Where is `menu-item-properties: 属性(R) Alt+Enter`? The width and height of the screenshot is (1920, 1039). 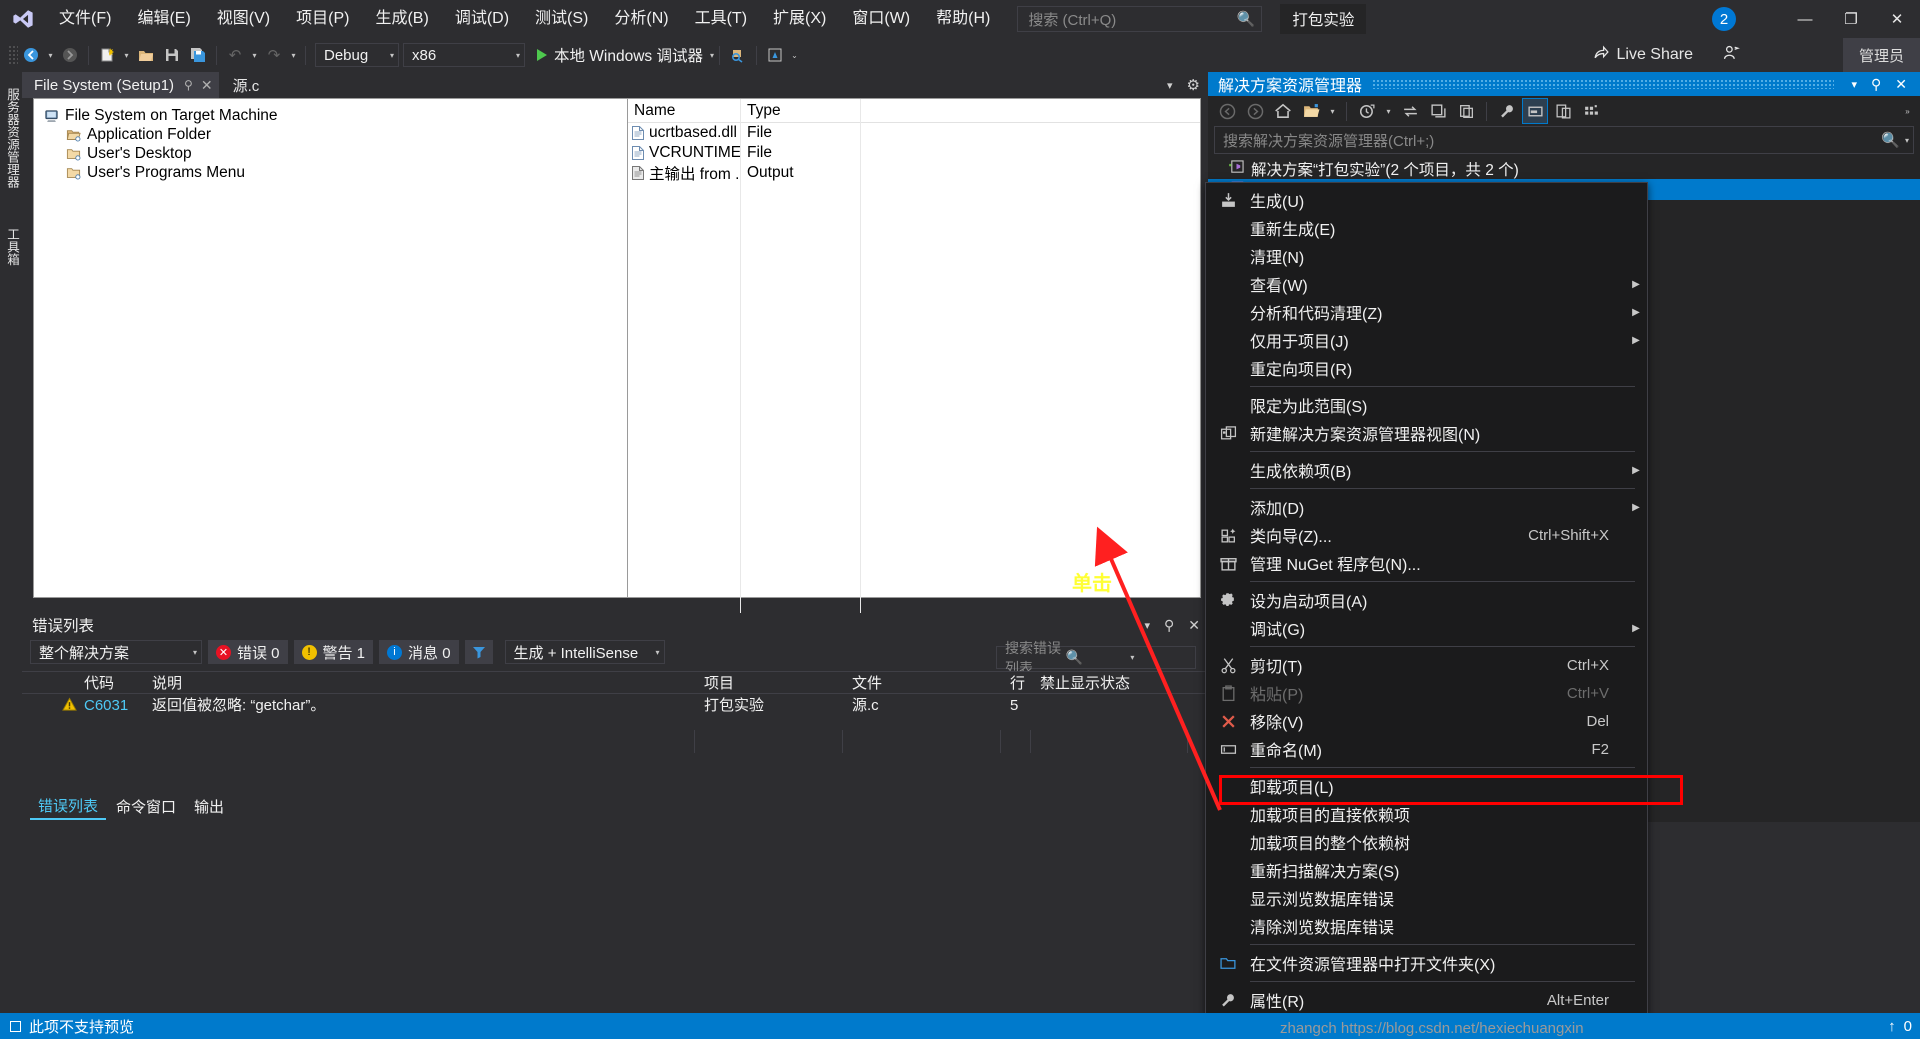 menu-item-properties: 属性(R) Alt+Enter is located at coordinates (1426, 1000).